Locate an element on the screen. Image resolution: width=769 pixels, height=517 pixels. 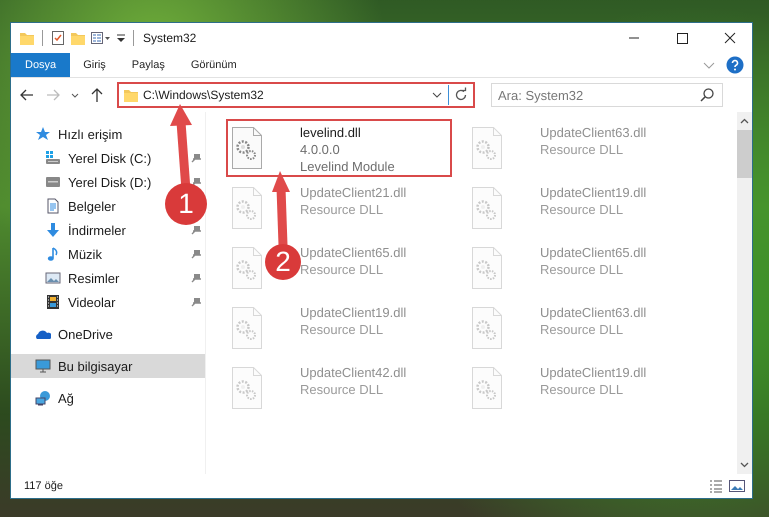
file-name: levelind.dll is located at coordinates (330, 132).